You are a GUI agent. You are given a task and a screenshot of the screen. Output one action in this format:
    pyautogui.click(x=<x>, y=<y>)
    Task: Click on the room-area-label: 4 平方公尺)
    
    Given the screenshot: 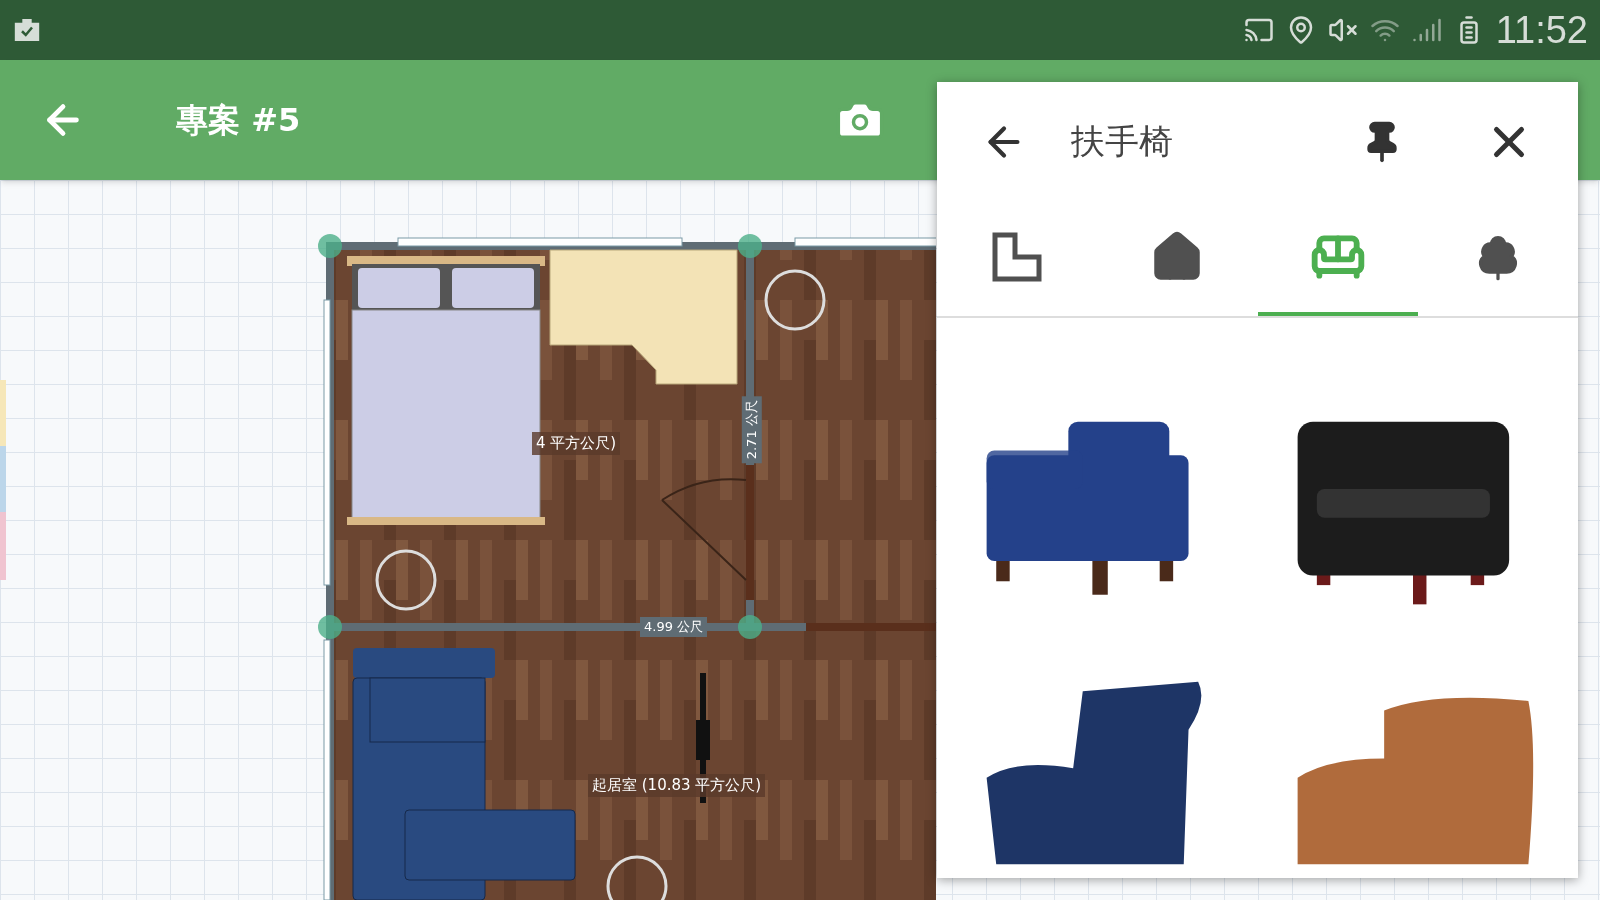 What is the action you would take?
    pyautogui.click(x=576, y=443)
    